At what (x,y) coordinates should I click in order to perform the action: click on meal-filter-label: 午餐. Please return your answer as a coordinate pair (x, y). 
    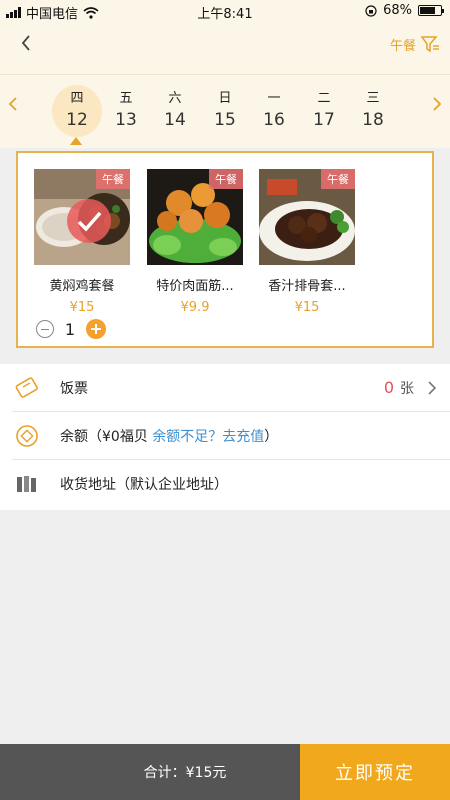
    Looking at the image, I should click on (402, 46).